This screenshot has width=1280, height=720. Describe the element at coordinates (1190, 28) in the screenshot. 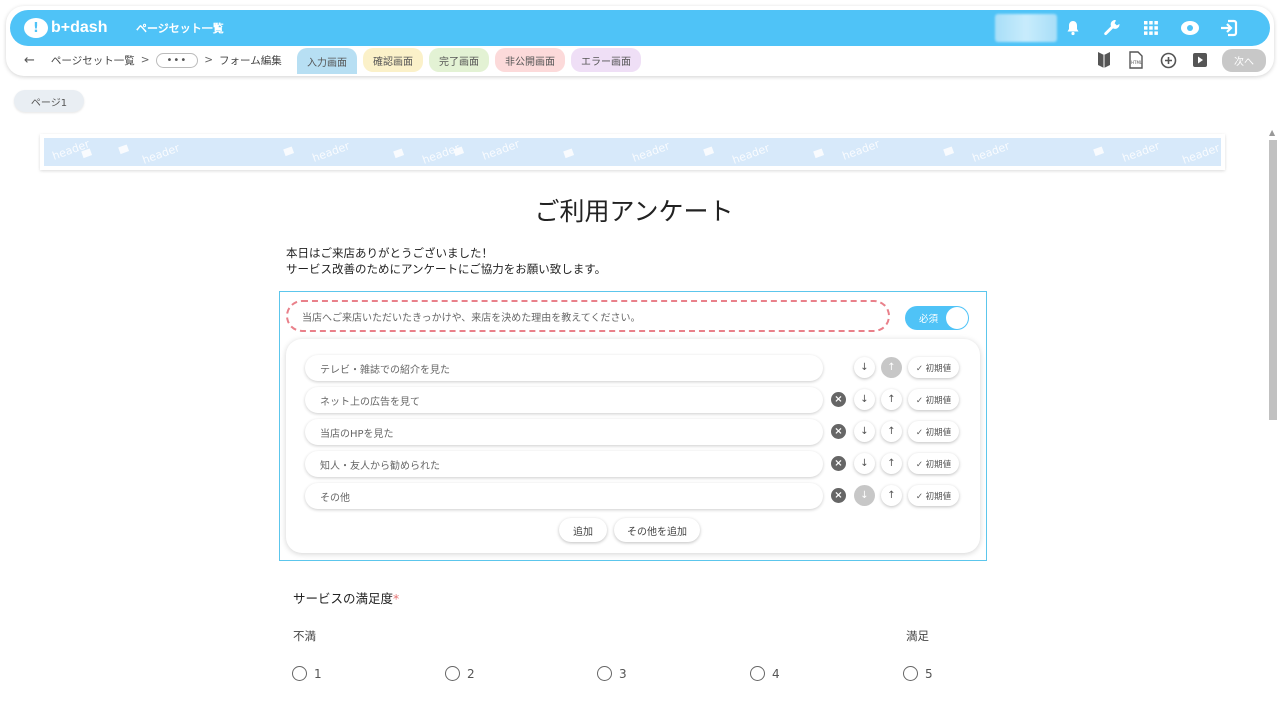

I see `support-chat-icon` at that location.